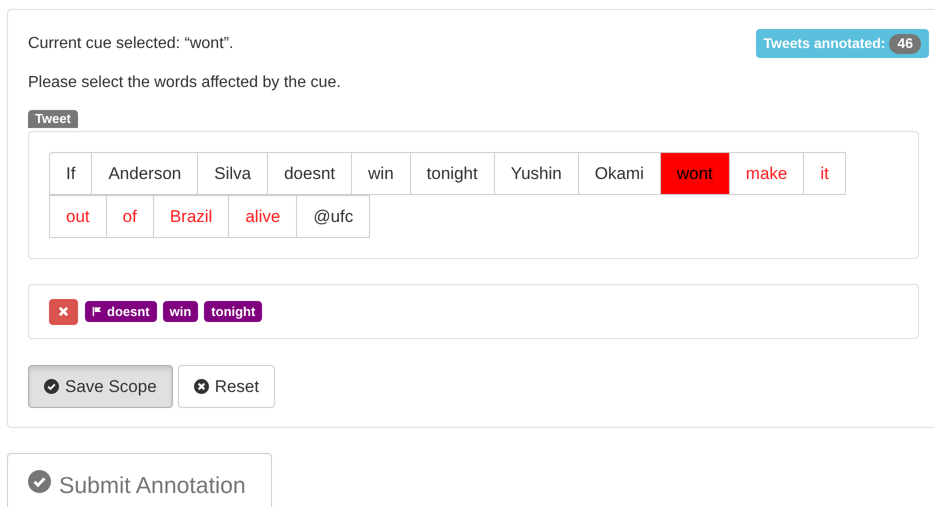 The image size is (935, 507). I want to click on save-scope-button: Save Scope, so click(100, 386).